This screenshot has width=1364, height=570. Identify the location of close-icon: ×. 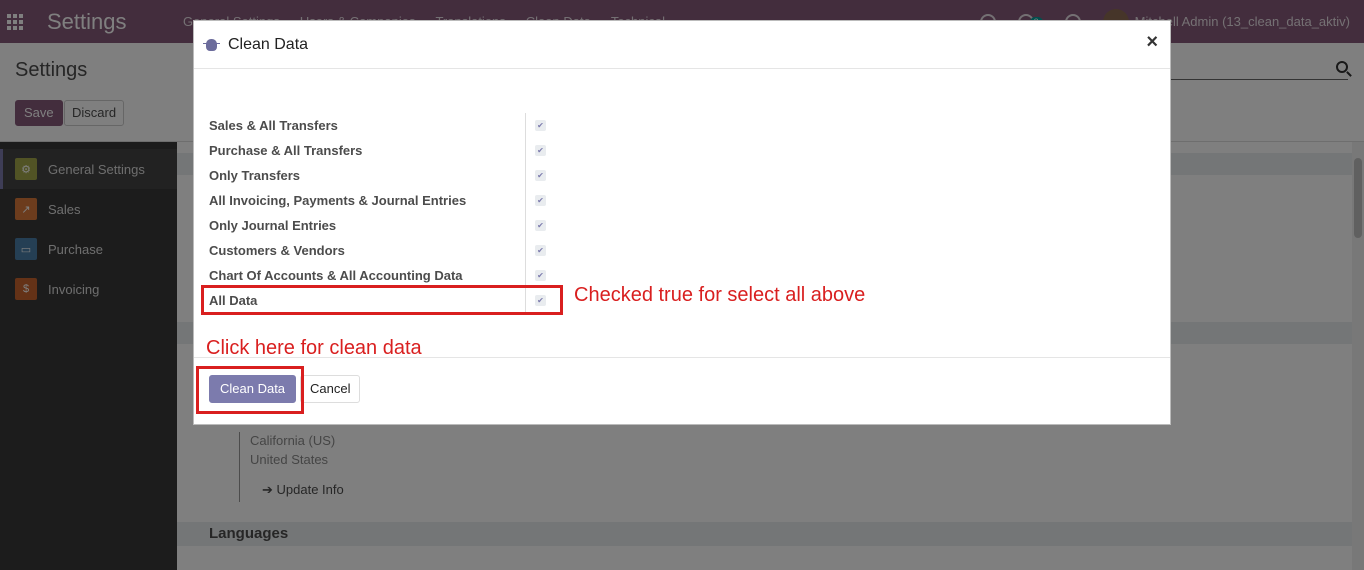
(1152, 42).